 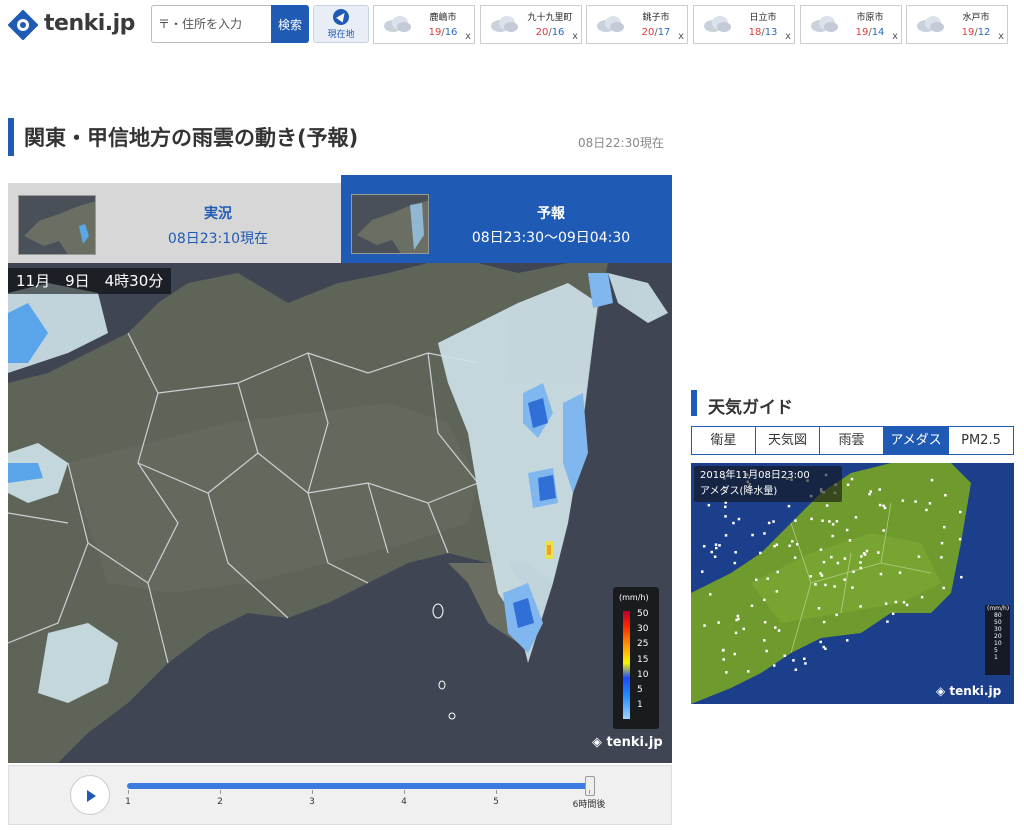 What do you see at coordinates (220, 802) in the screenshot?
I see `timeline-tick-label: 2` at bounding box center [220, 802].